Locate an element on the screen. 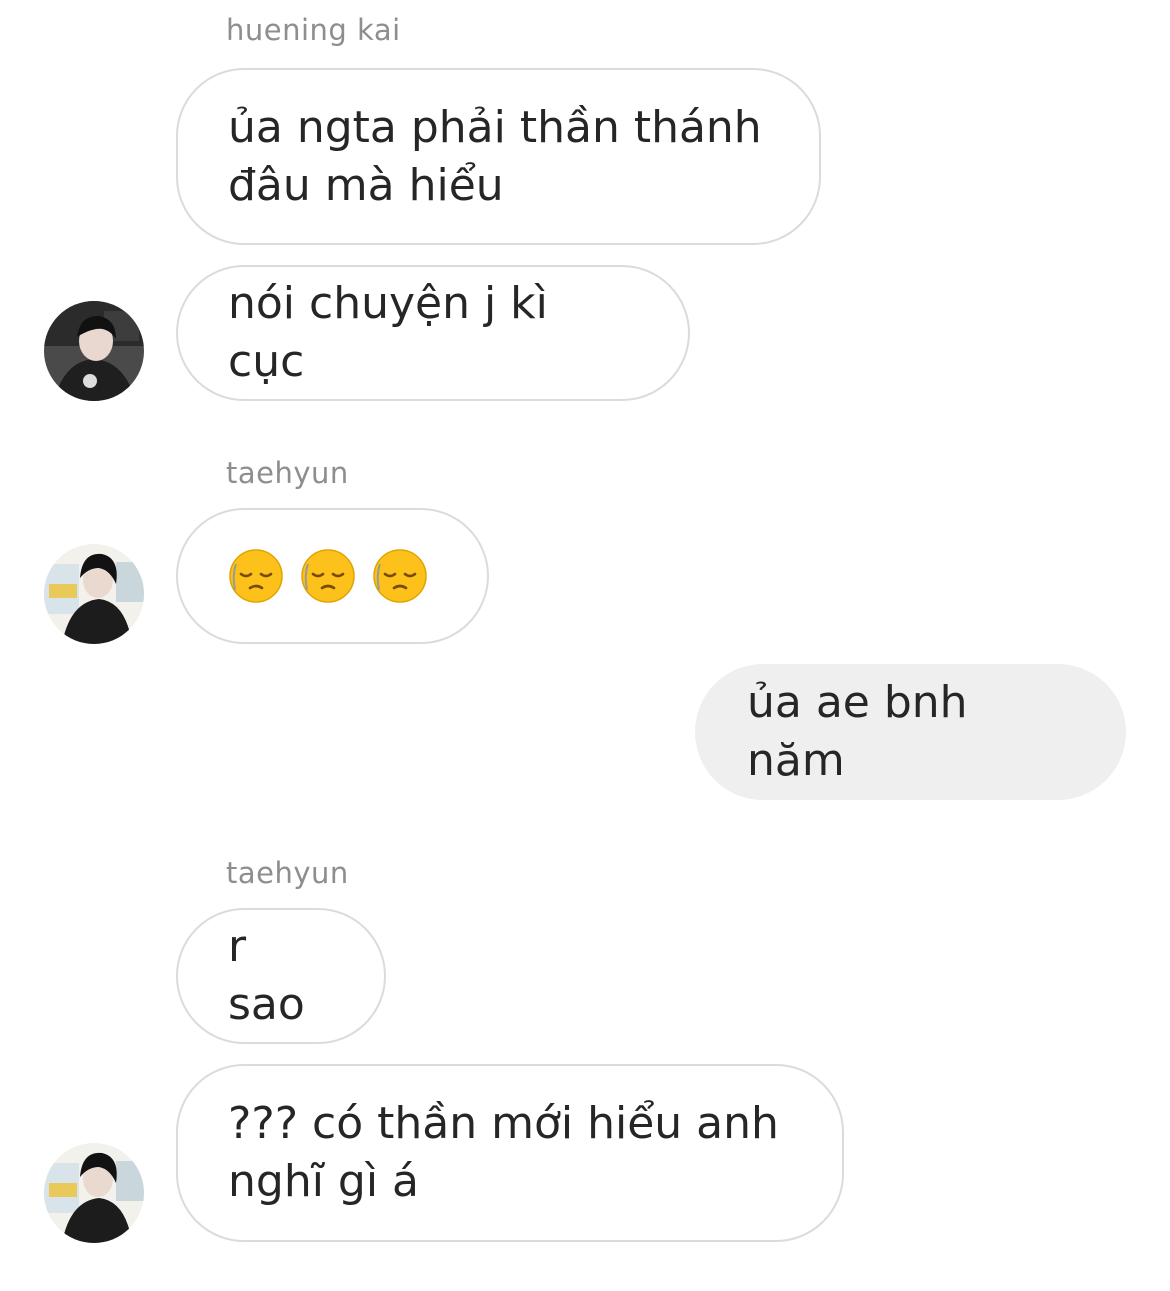  message-bubble-incoming: ??? có thần mới hiểu anh nghĩ gì á is located at coordinates (510, 1153).